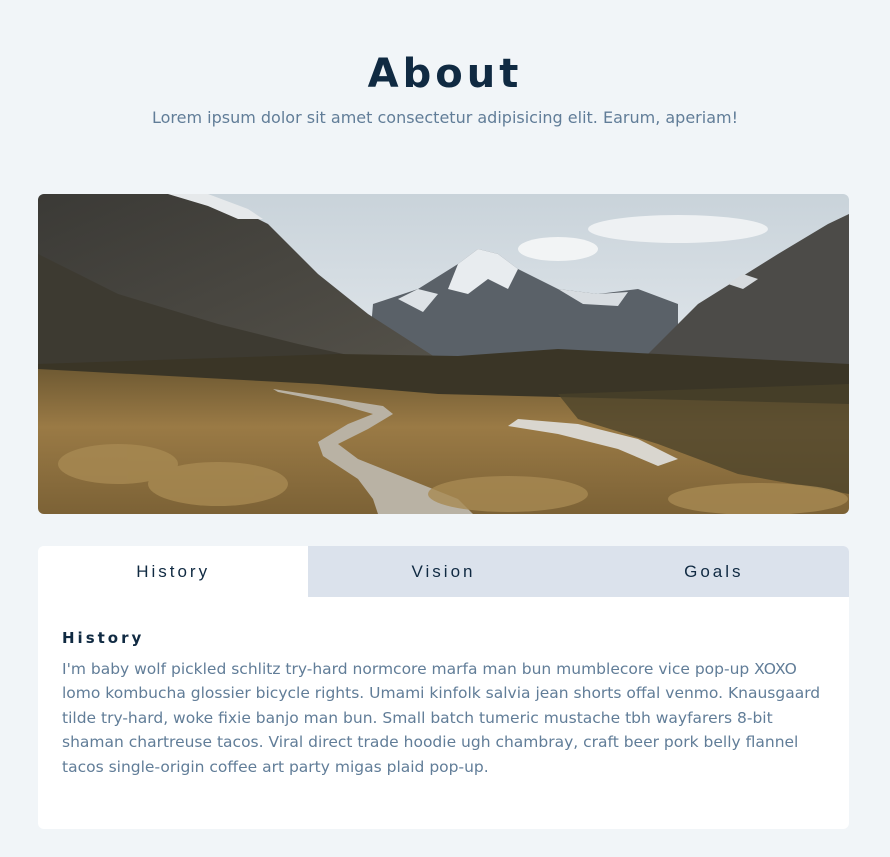  I want to click on tab-vision: Vision, so click(443, 571).